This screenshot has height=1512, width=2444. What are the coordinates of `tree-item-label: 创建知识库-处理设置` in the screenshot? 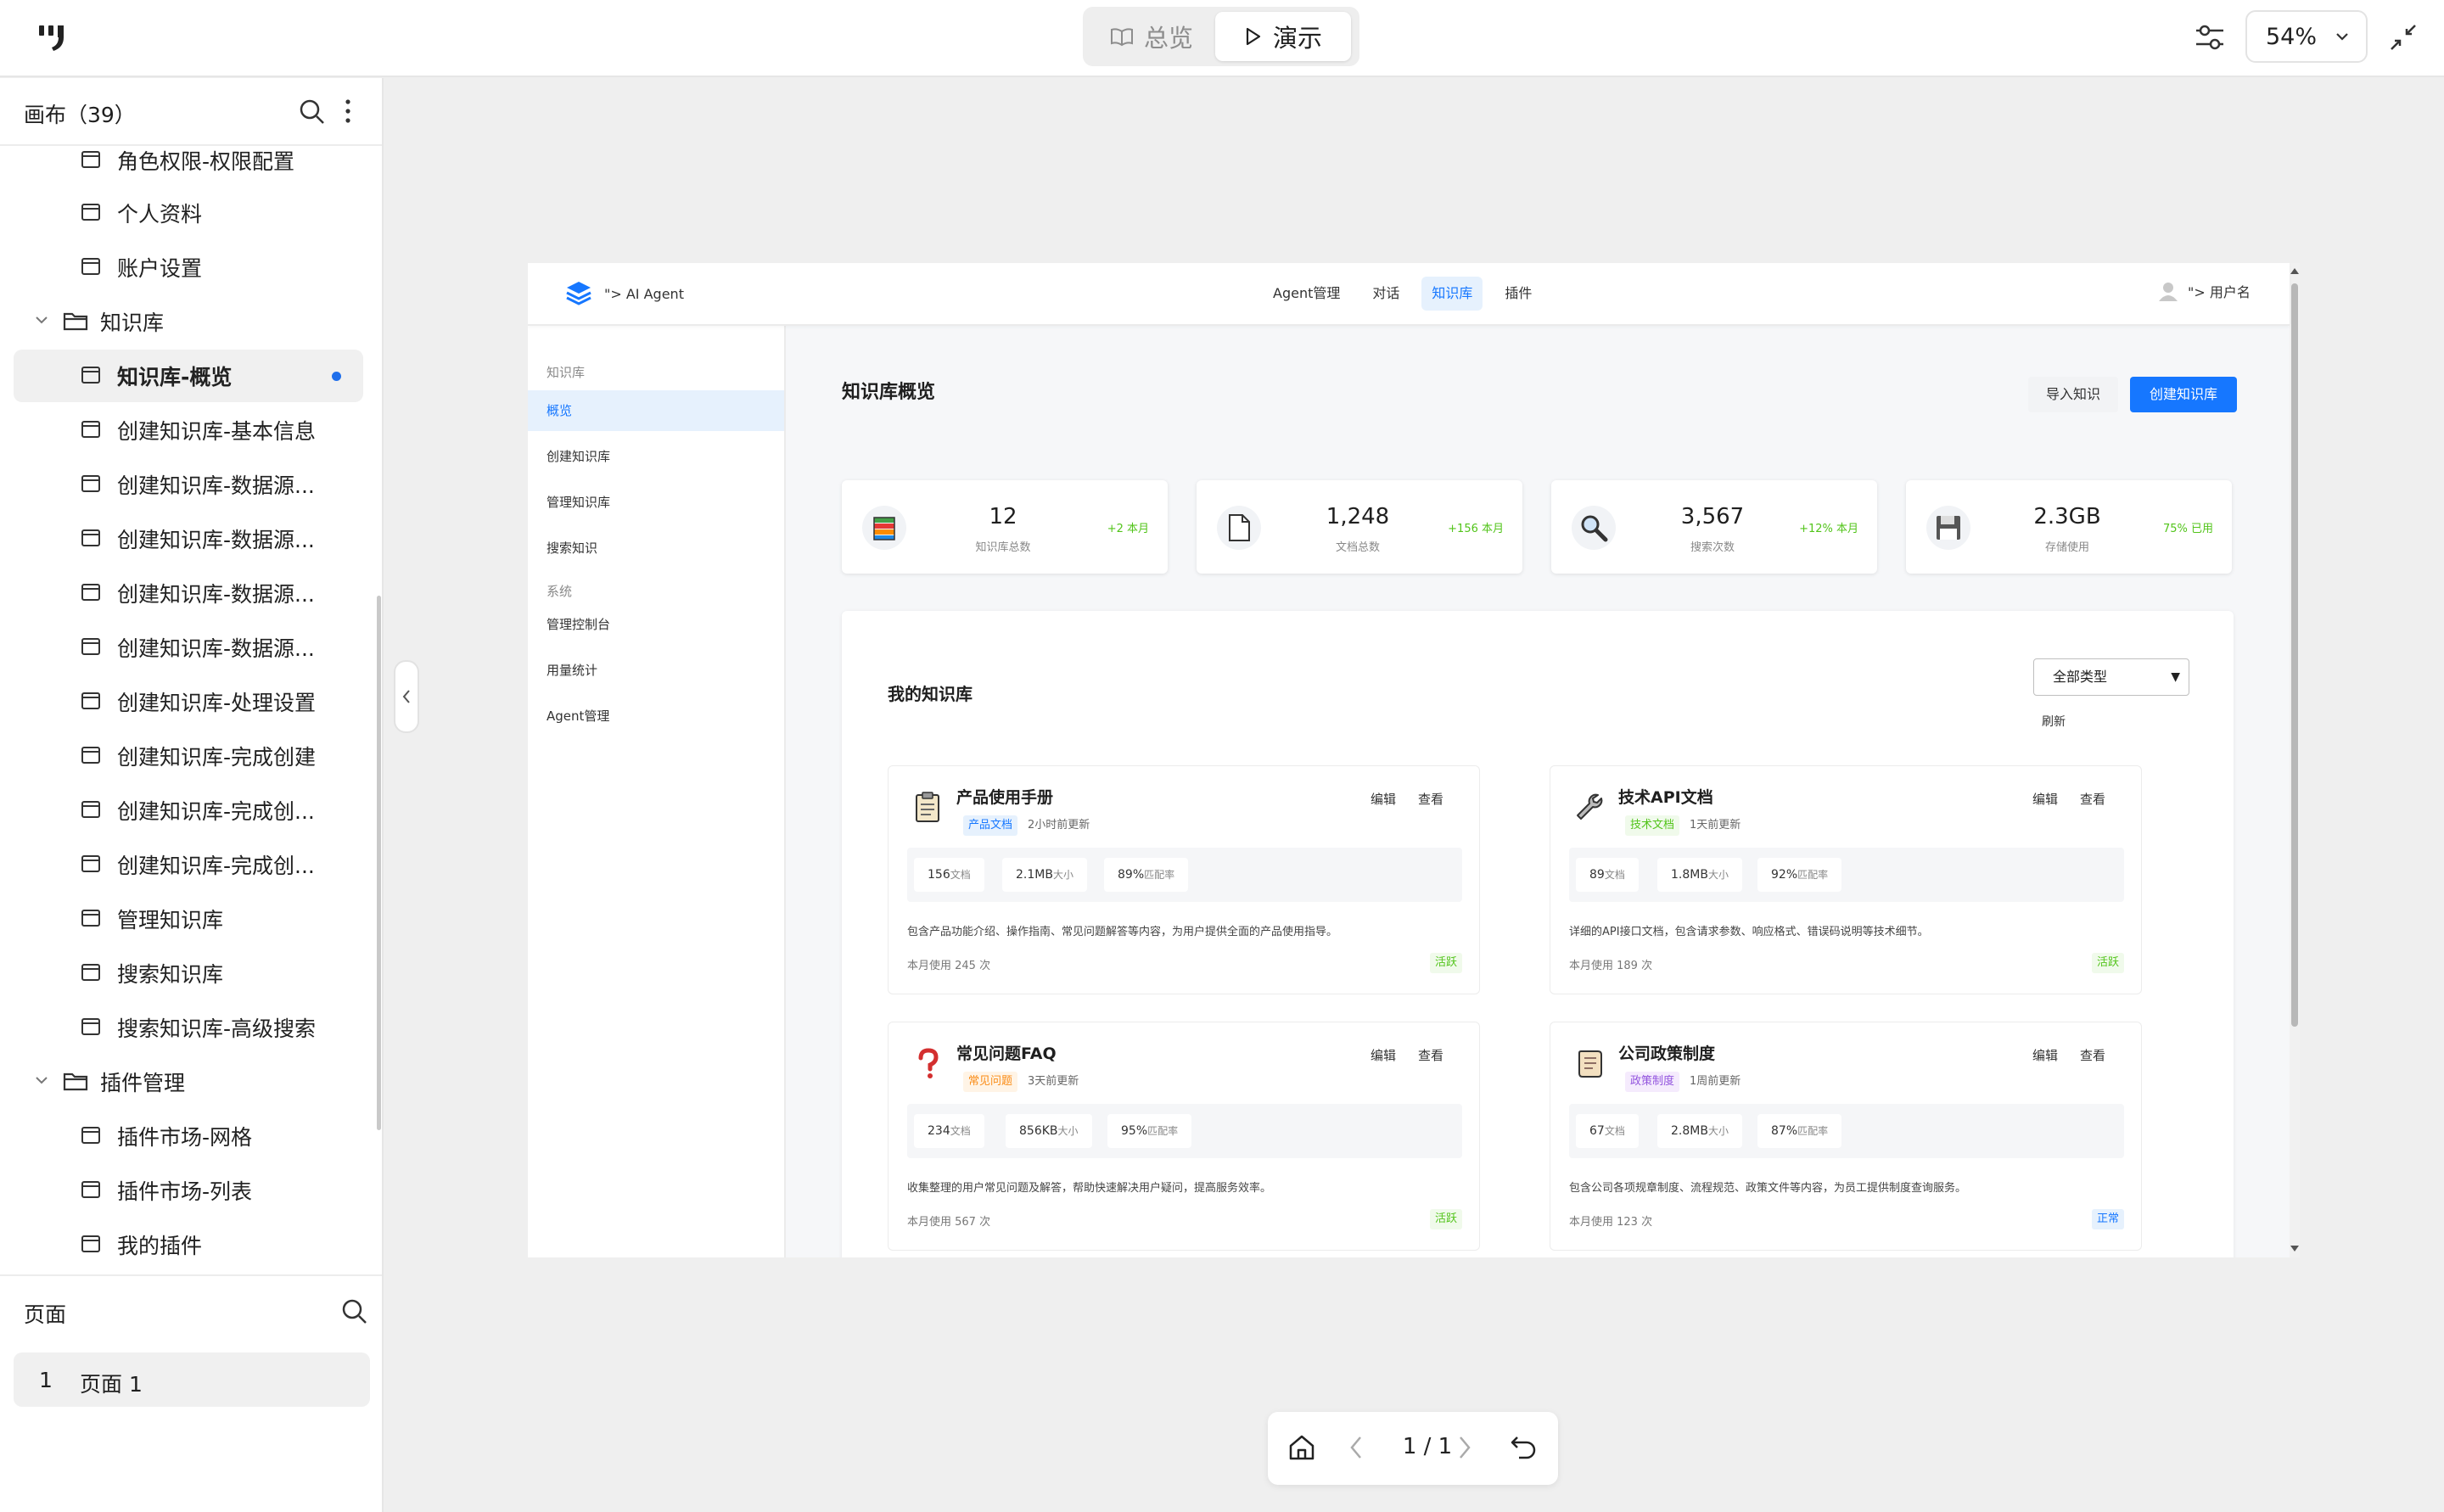 It's located at (217, 703).